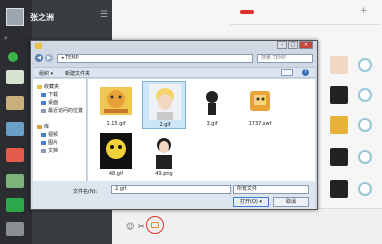 The width and height of the screenshot is (382, 244). Describe the element at coordinates (212, 124) in the screenshot. I see `file-name: 3.gif` at that location.